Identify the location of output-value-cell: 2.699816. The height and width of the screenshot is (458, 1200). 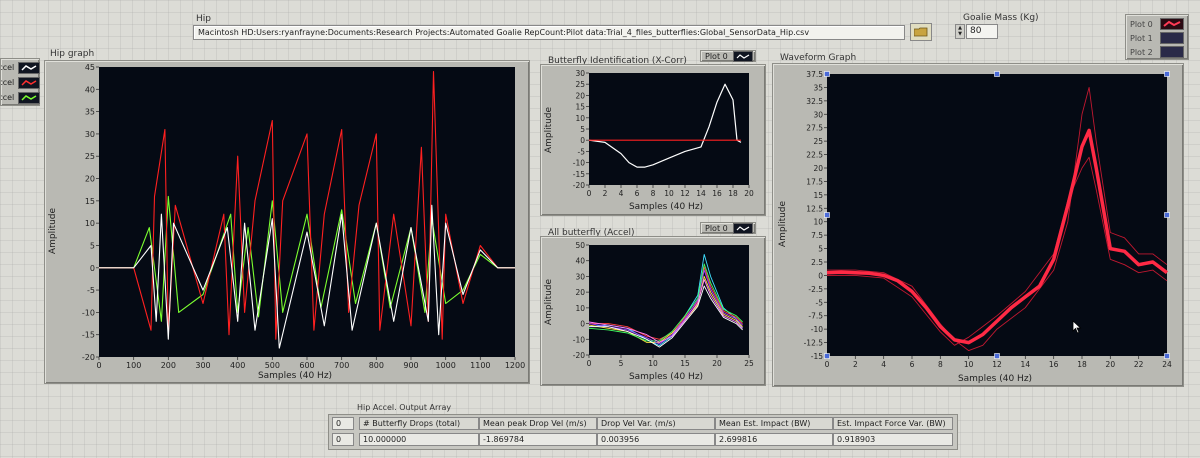
(774, 439).